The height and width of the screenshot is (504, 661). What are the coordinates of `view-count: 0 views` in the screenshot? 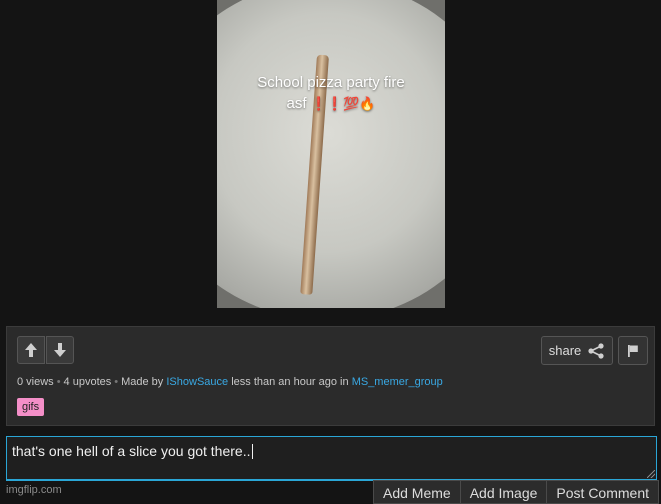 It's located at (35, 382).